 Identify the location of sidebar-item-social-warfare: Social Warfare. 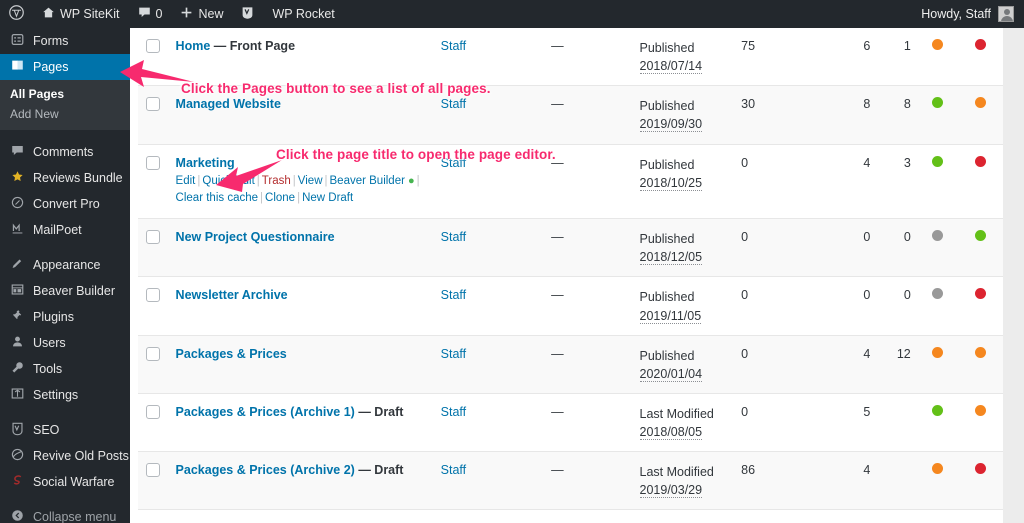
(65, 482).